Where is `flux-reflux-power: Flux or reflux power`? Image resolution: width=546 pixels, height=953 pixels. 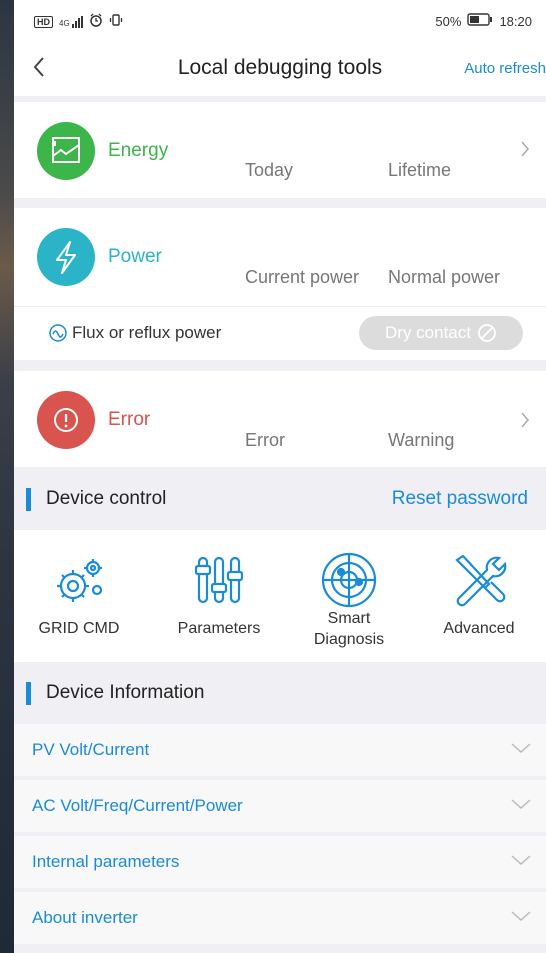 flux-reflux-power: Flux or reflux power is located at coordinates (134, 333).